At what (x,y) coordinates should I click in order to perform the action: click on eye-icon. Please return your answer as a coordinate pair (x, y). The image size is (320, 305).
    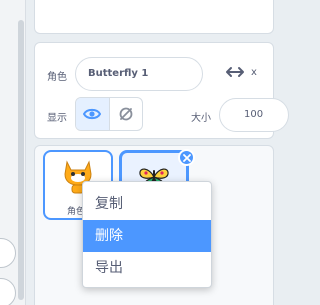
    Looking at the image, I should click on (92, 114).